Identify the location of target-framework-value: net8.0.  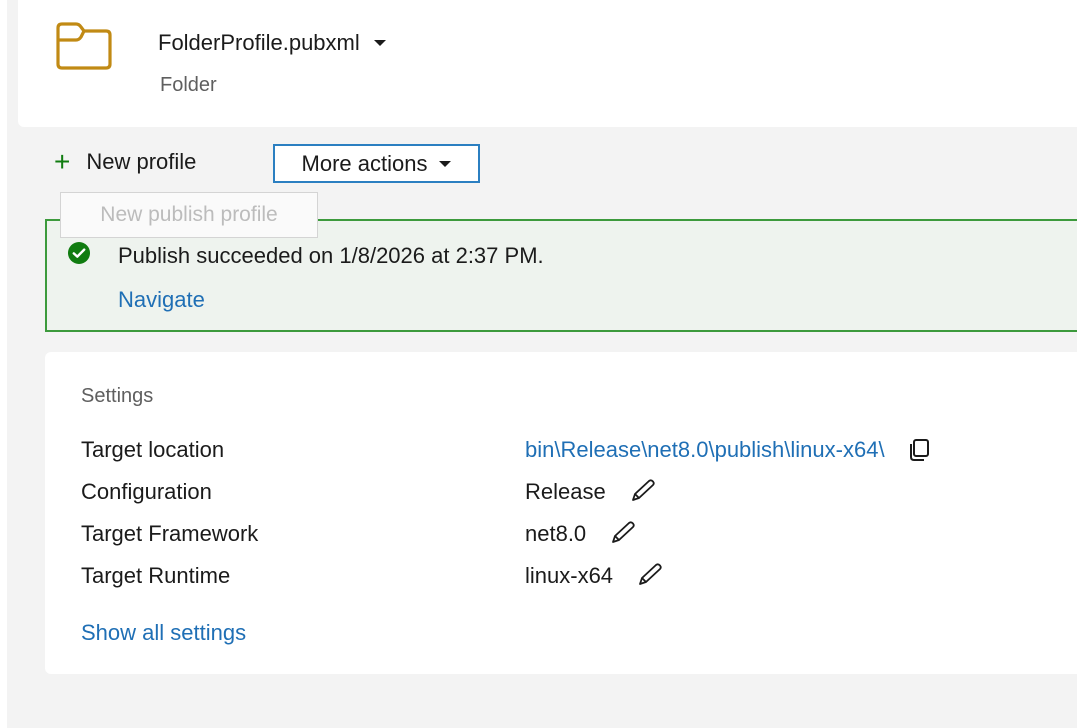
(556, 533).